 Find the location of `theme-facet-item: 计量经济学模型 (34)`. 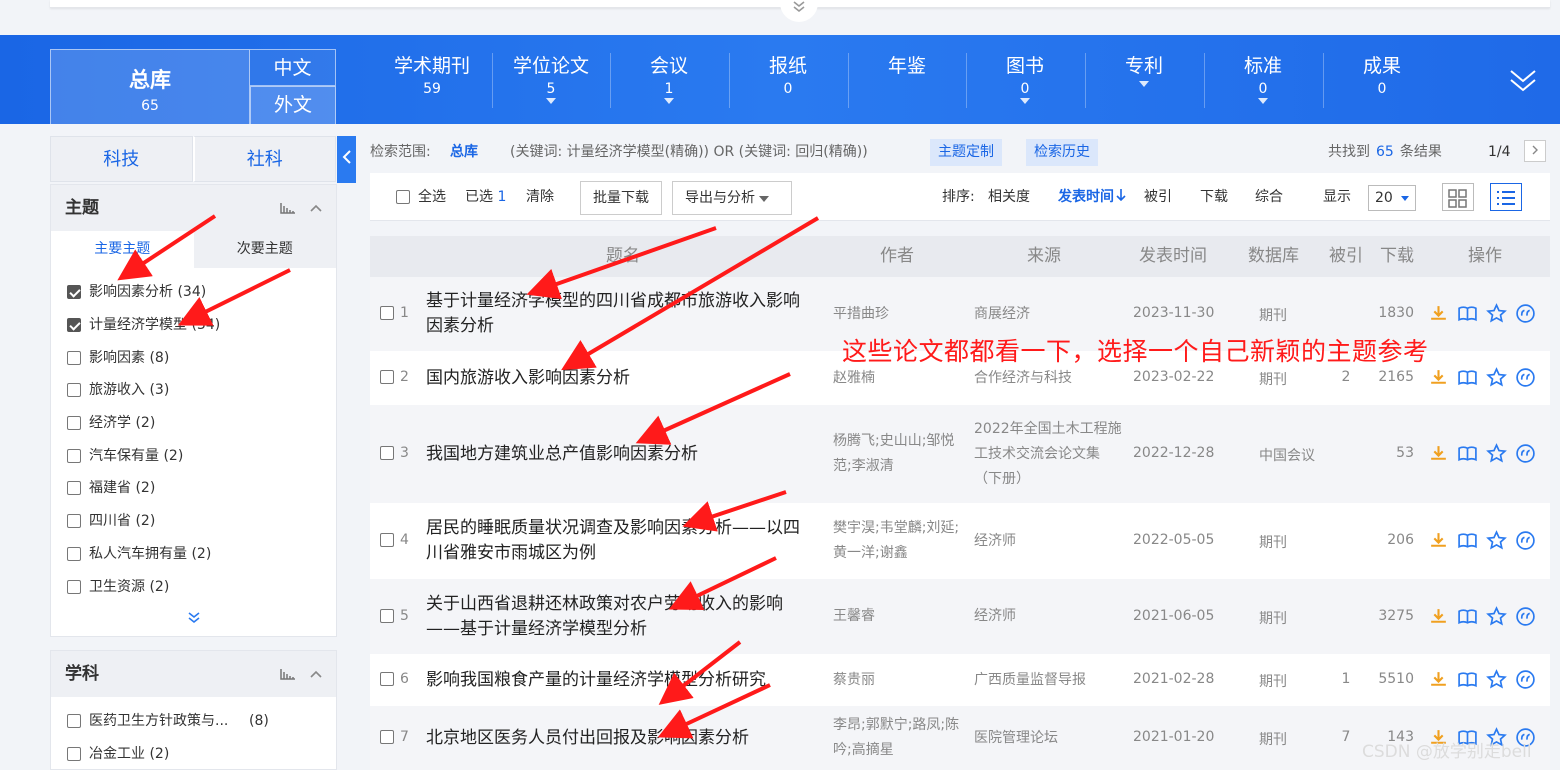

theme-facet-item: 计量经济学模型 (34) is located at coordinates (193, 325).